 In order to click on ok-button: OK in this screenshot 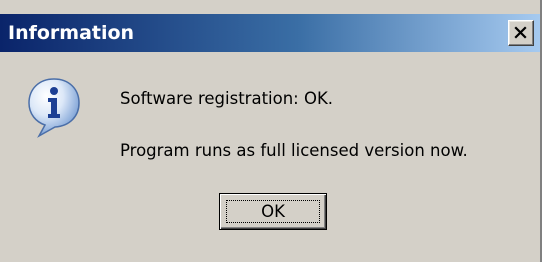, I will do `click(273, 211)`.